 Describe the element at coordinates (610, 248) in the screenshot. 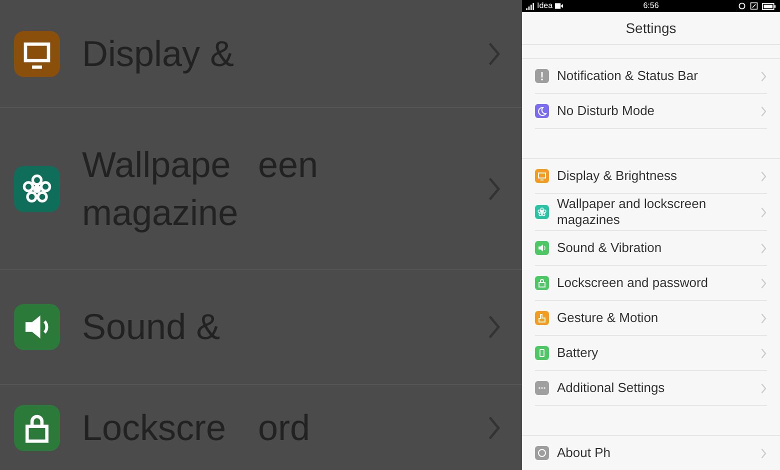

I see `item-label: Sound & Vibration` at that location.